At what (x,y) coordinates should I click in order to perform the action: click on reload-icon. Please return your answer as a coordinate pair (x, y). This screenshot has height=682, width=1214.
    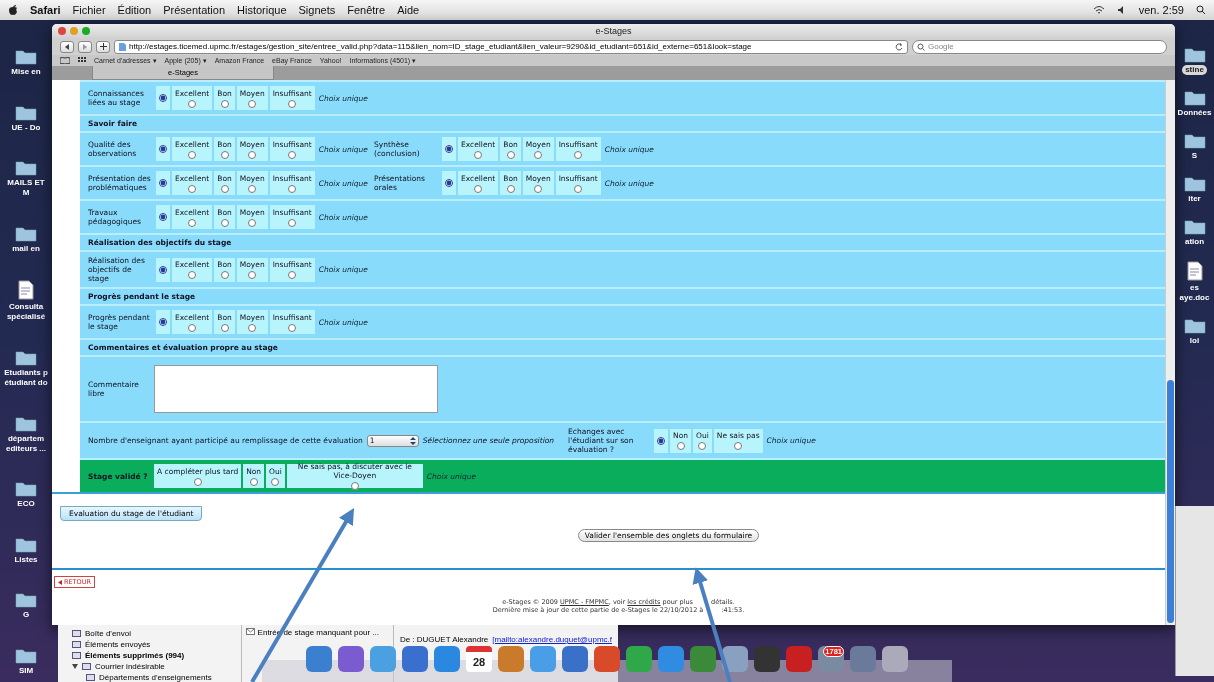
    Looking at the image, I should click on (899, 46).